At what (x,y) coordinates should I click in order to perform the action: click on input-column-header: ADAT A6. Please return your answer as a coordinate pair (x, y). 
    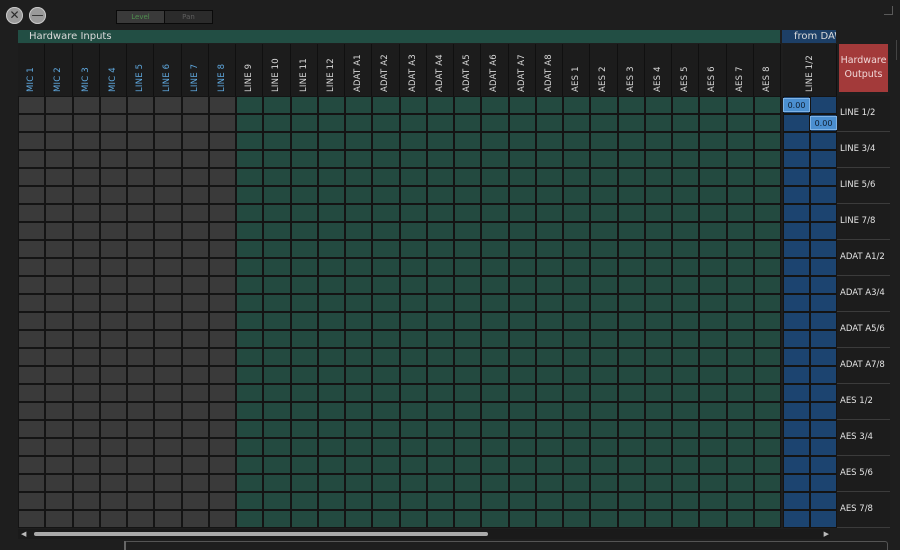
    Looking at the image, I should click on (495, 70).